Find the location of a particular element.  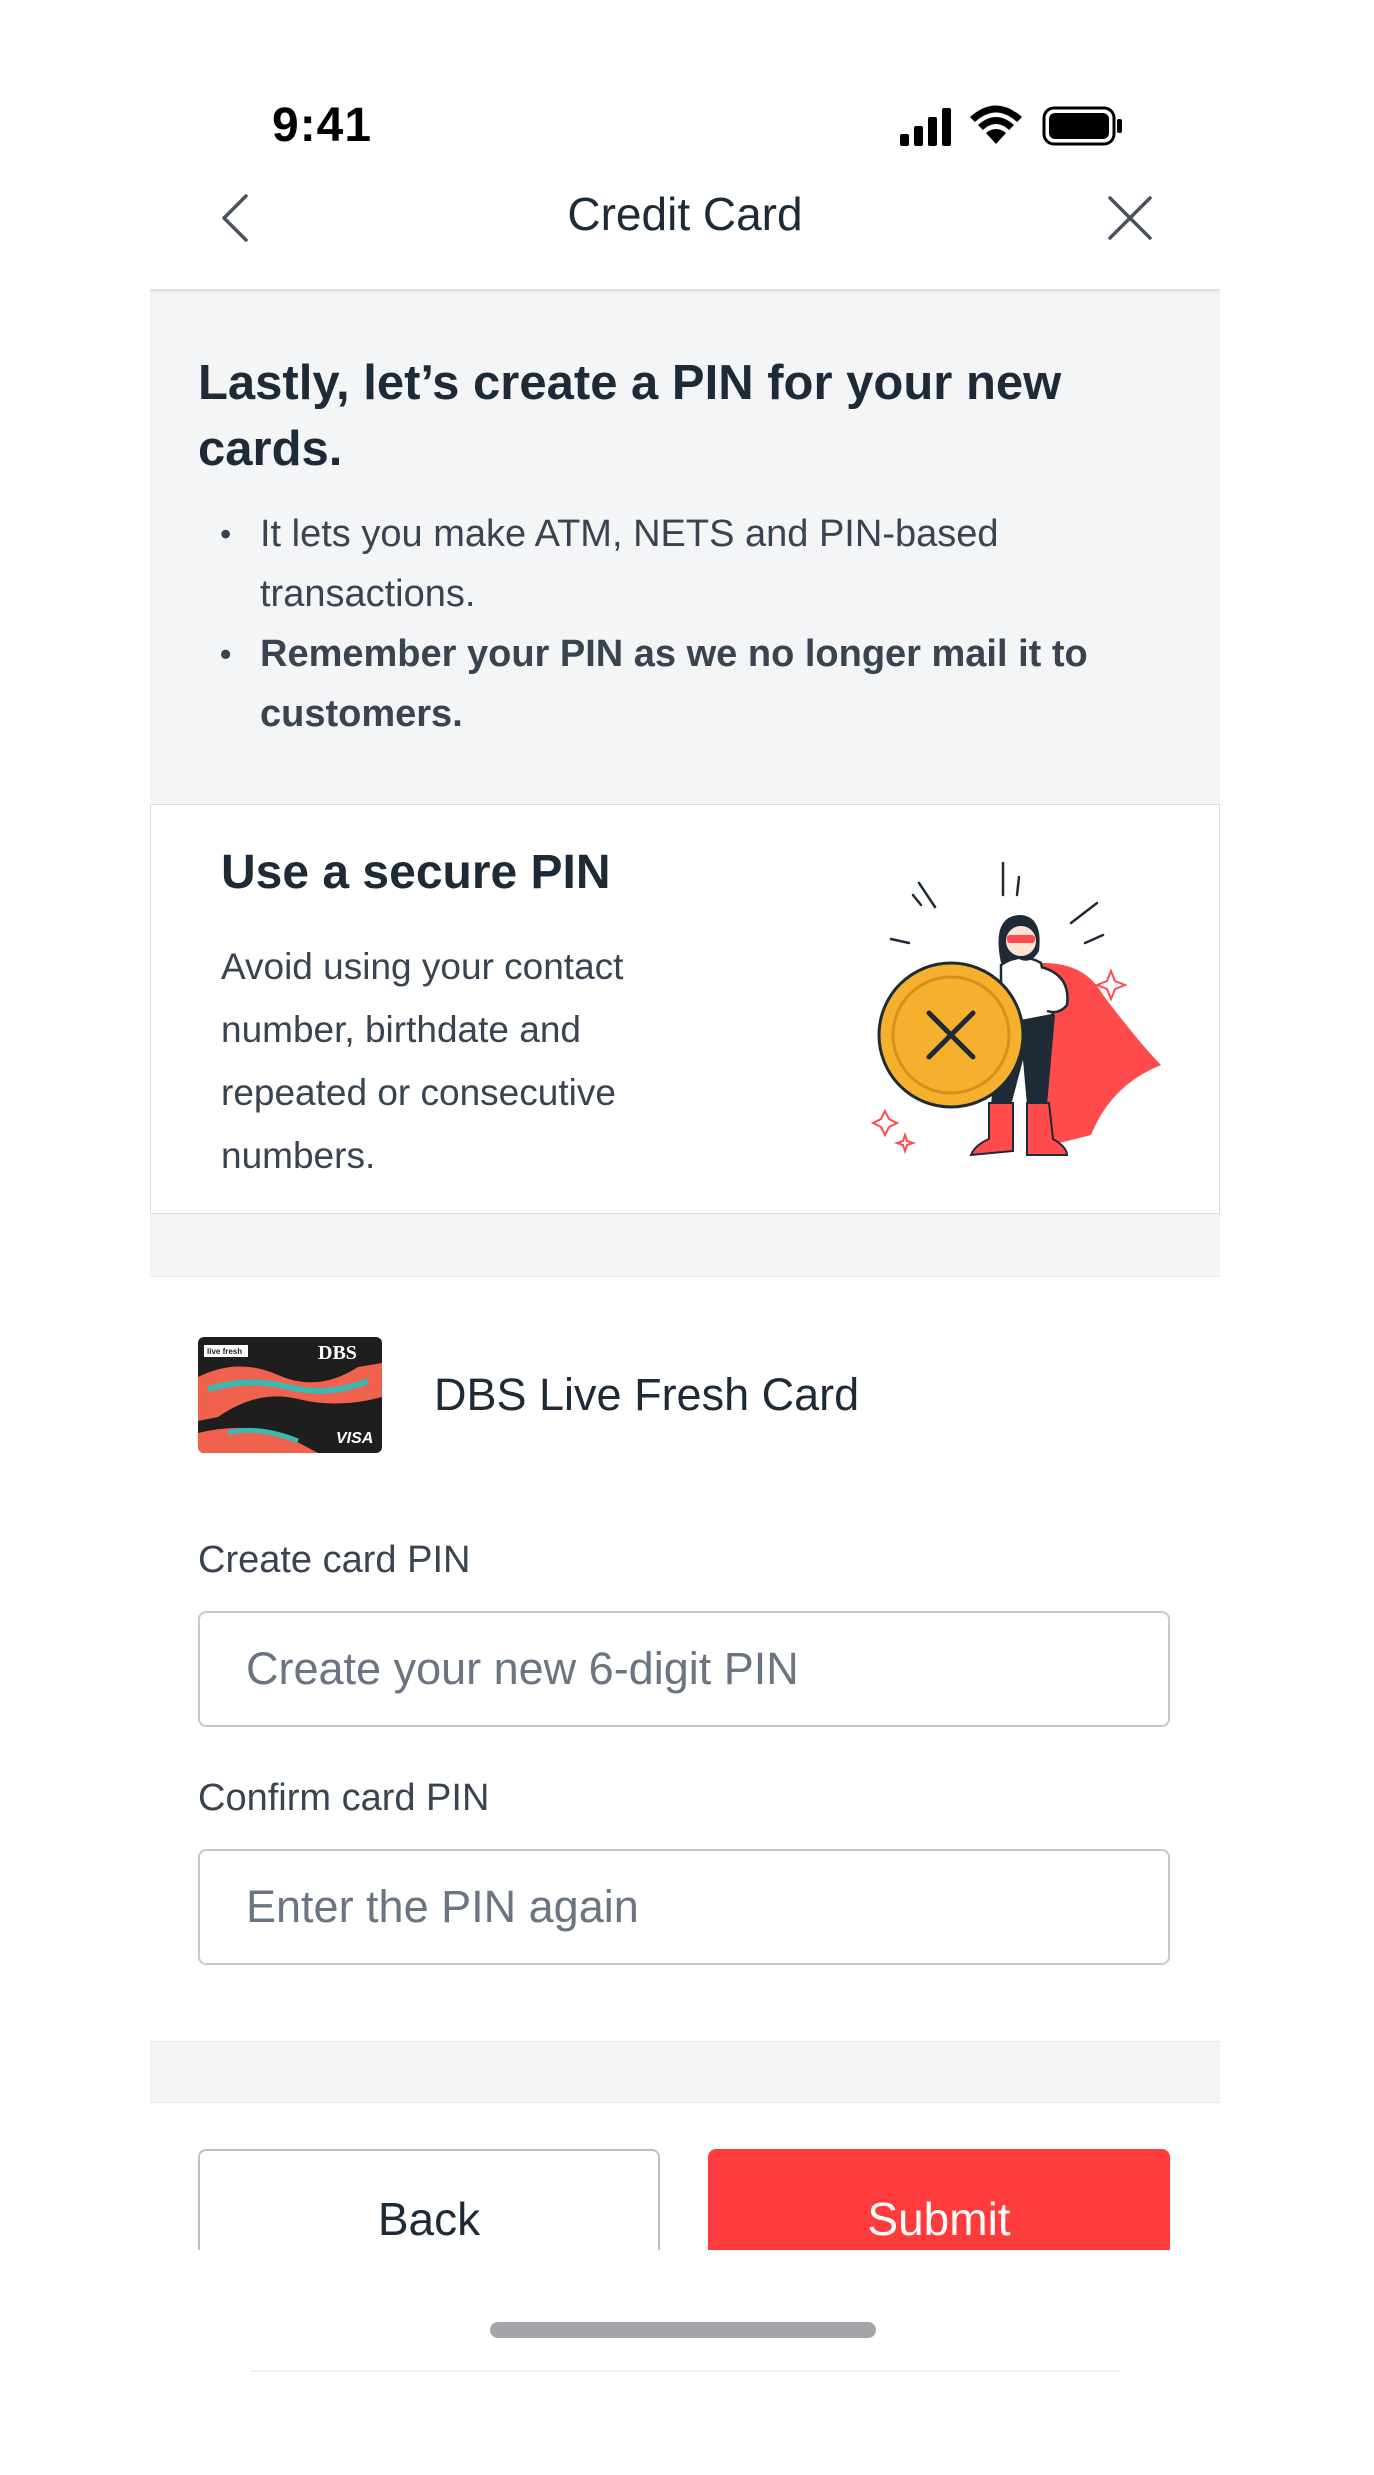

card-name: DBS Live Fresh Card is located at coordinates (647, 1394).